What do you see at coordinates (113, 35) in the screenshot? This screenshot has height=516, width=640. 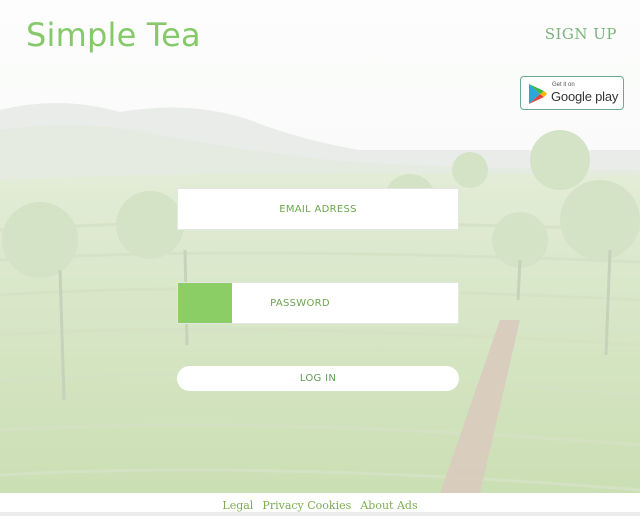 I see `brand-title: Simple Tea` at bounding box center [113, 35].